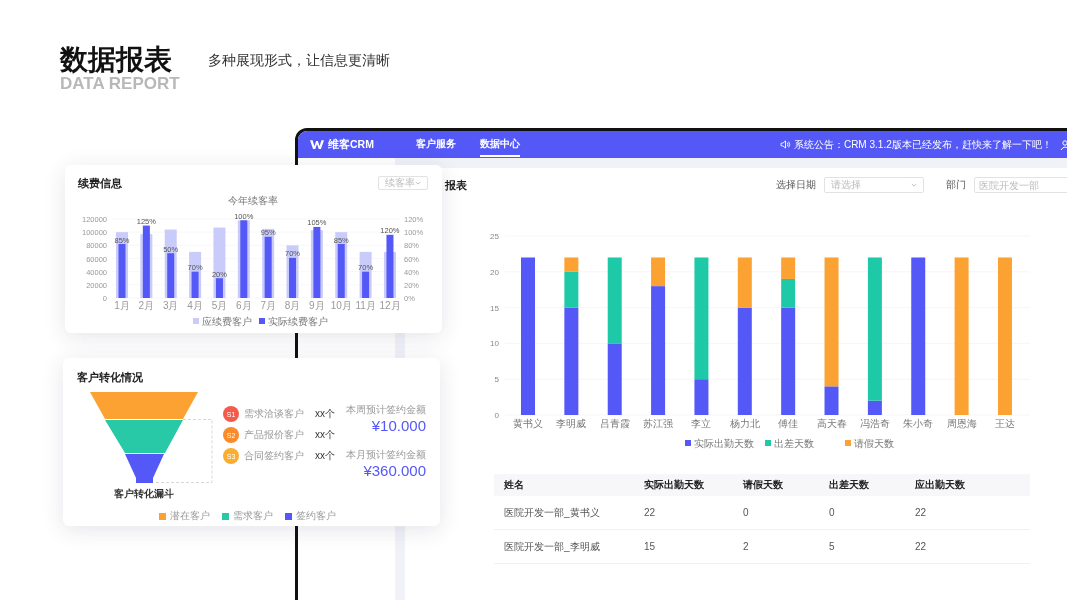 The image size is (1067, 600). What do you see at coordinates (144, 494) in the screenshot?
I see `funnel-caption: 客户转化漏斗` at bounding box center [144, 494].